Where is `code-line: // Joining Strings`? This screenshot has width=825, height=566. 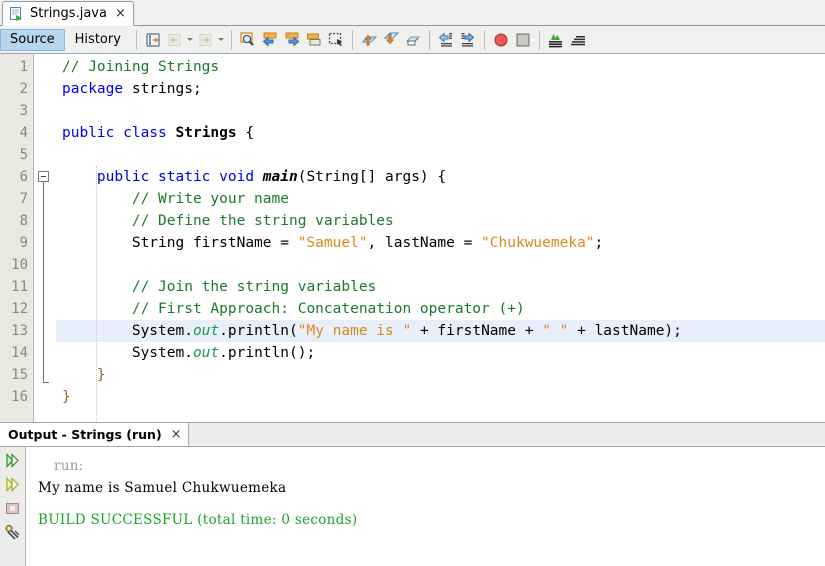
code-line: // Joining Strings is located at coordinates (440, 67).